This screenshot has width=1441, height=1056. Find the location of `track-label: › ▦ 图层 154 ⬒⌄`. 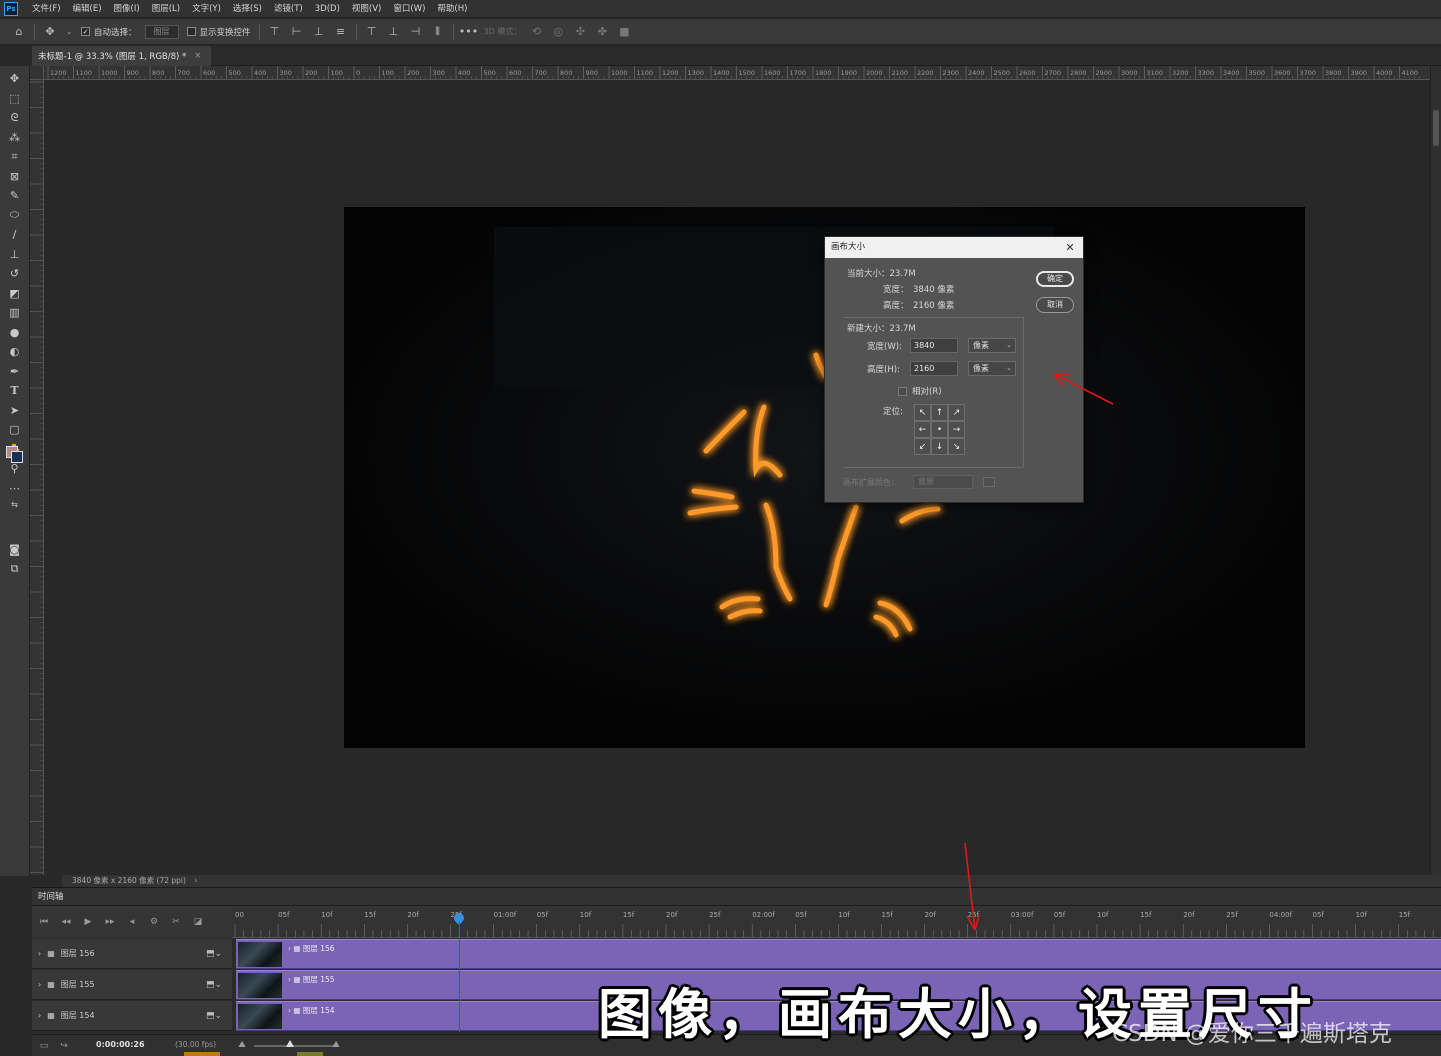

track-label: › ▦ 图层 154 ⬒⌄ is located at coordinates (132, 1016).